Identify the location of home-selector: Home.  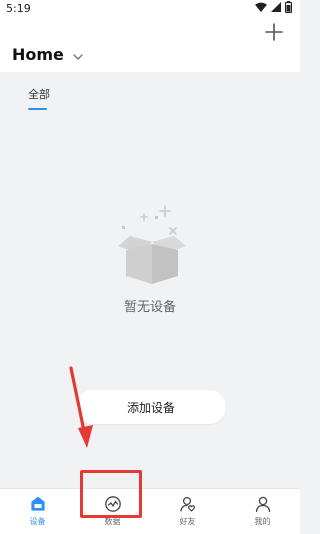
(48, 54).